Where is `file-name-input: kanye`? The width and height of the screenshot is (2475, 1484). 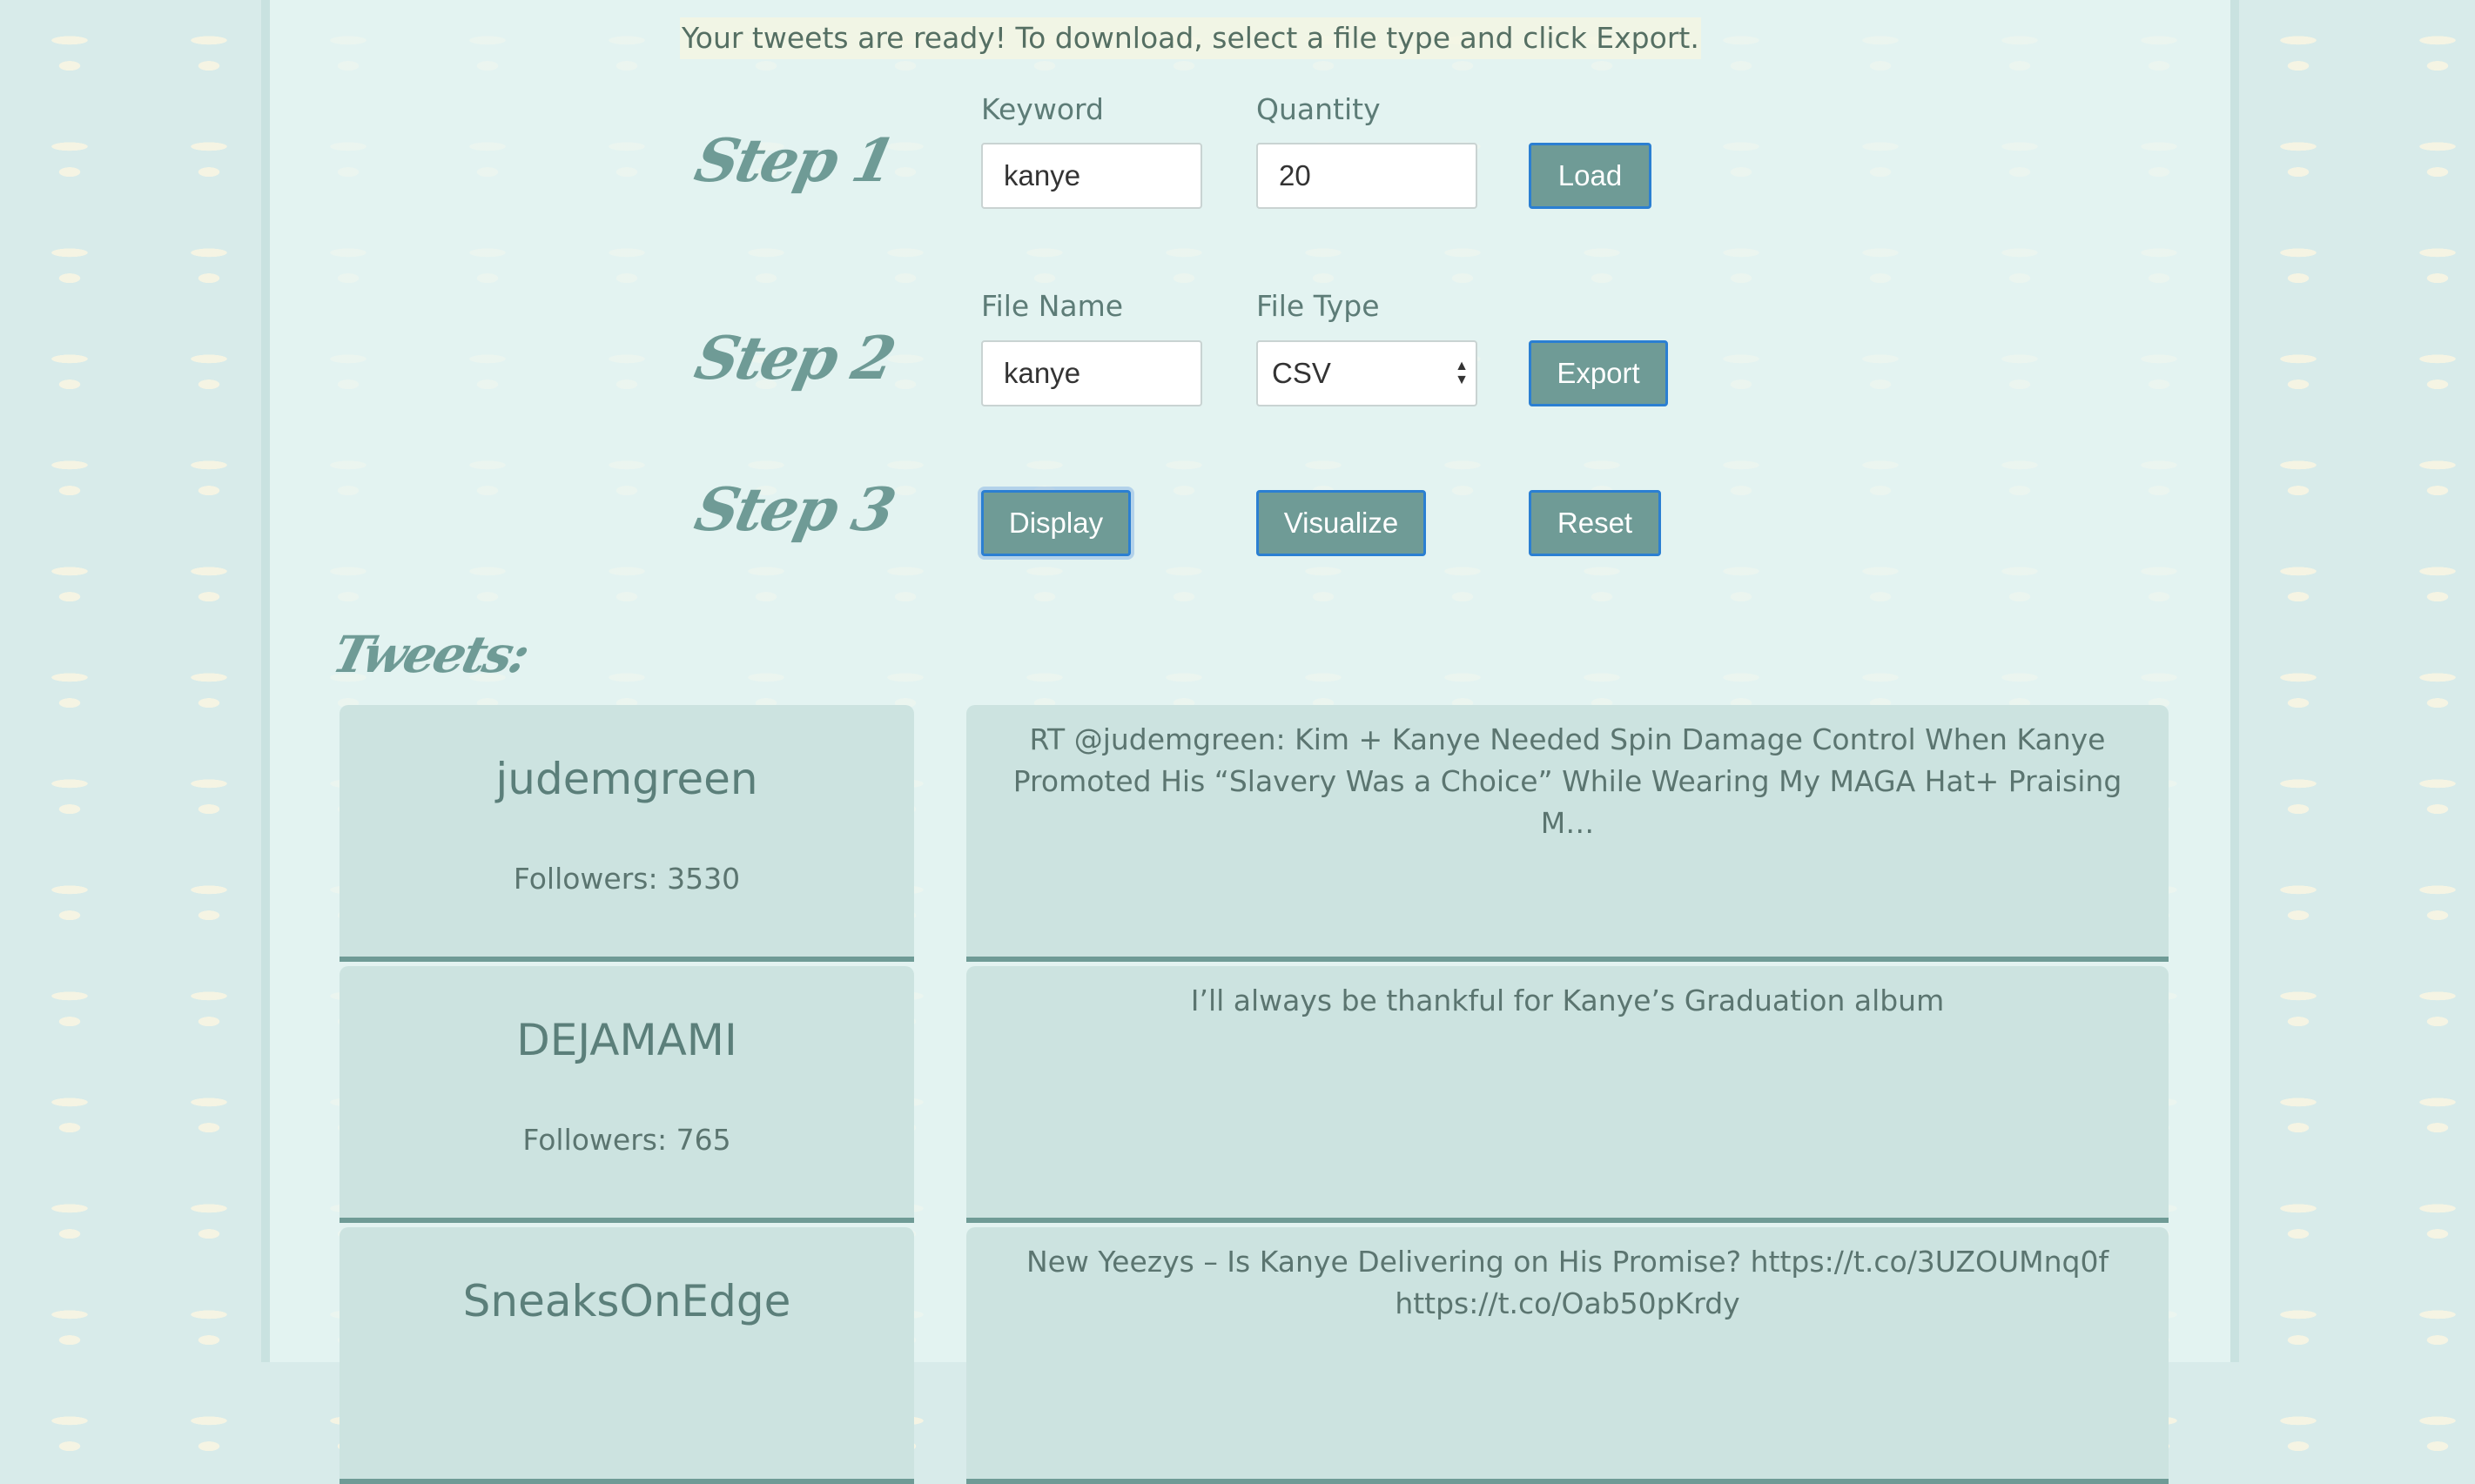 file-name-input: kanye is located at coordinates (1091, 373).